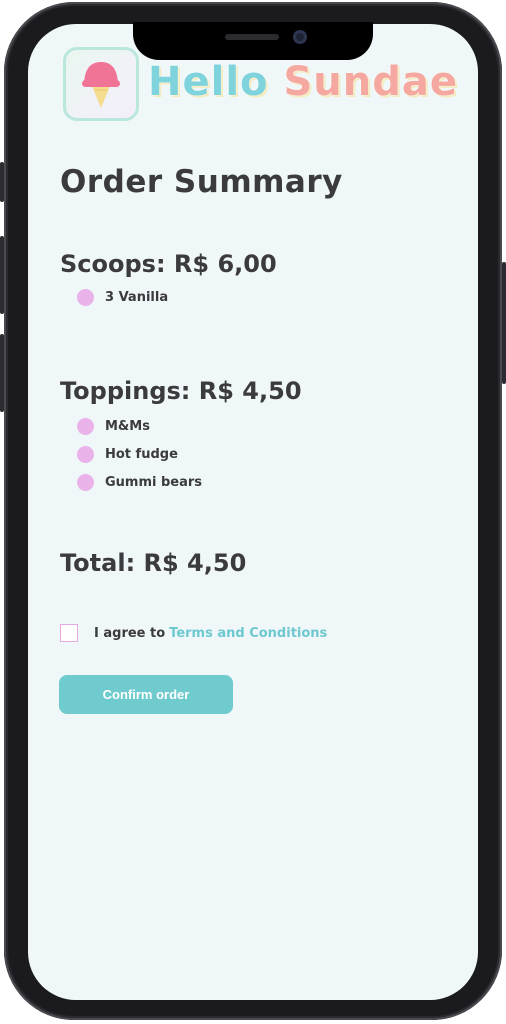 This screenshot has height=1024, width=506. Describe the element at coordinates (130, 633) in the screenshot. I see `terms-label: I agree to` at that location.